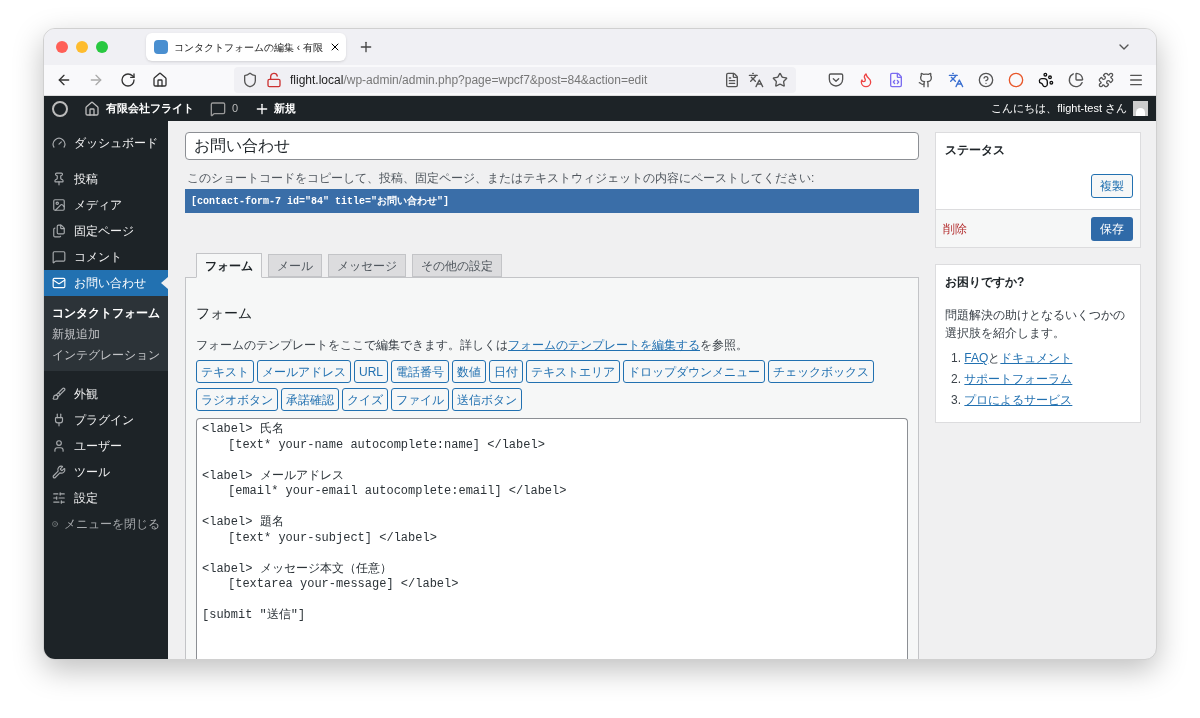  I want to click on sidebar-item: 設定, so click(106, 498).